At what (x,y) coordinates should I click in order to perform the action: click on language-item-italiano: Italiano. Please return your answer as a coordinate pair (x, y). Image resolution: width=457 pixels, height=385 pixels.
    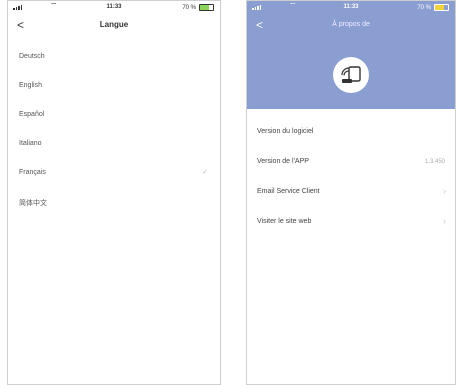
    Looking at the image, I should click on (114, 142).